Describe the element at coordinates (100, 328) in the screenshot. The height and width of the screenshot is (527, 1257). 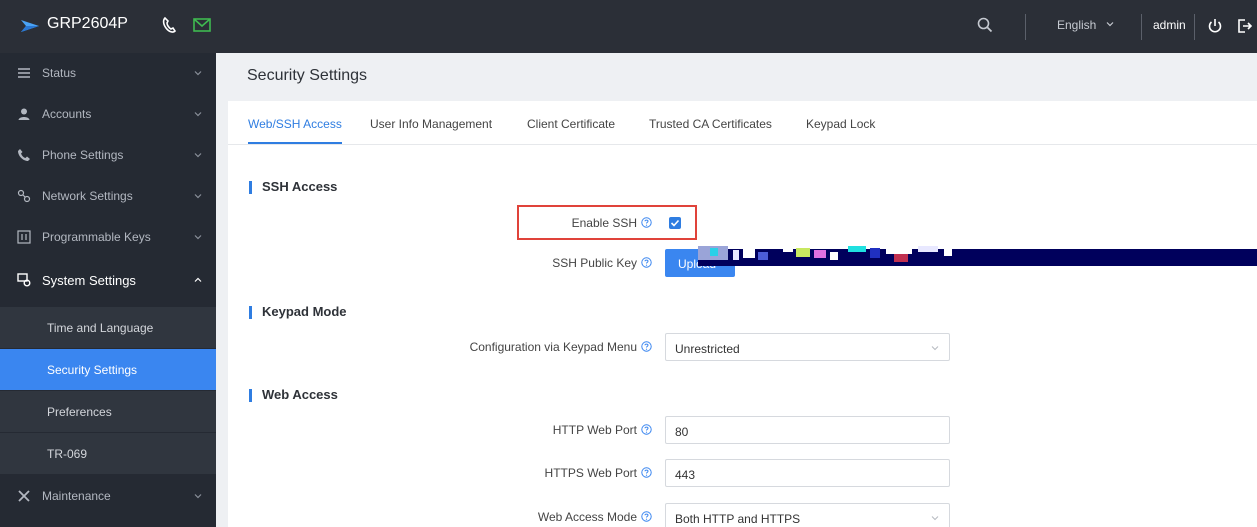
I see `sidebar-subitem-label: Time and Language` at that location.